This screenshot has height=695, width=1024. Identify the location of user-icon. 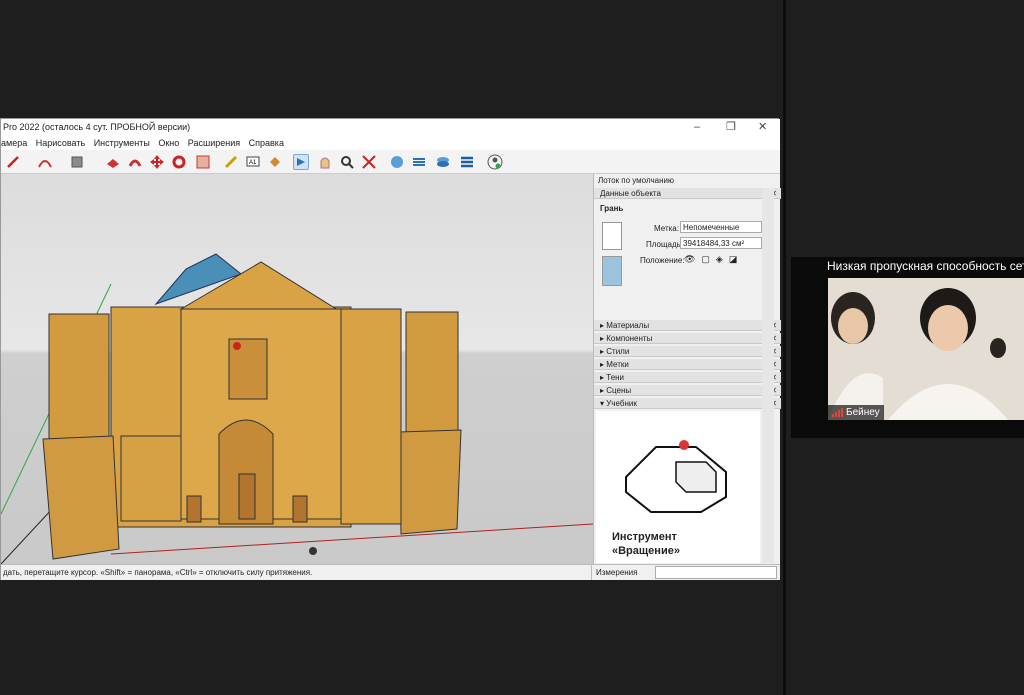
(495, 162).